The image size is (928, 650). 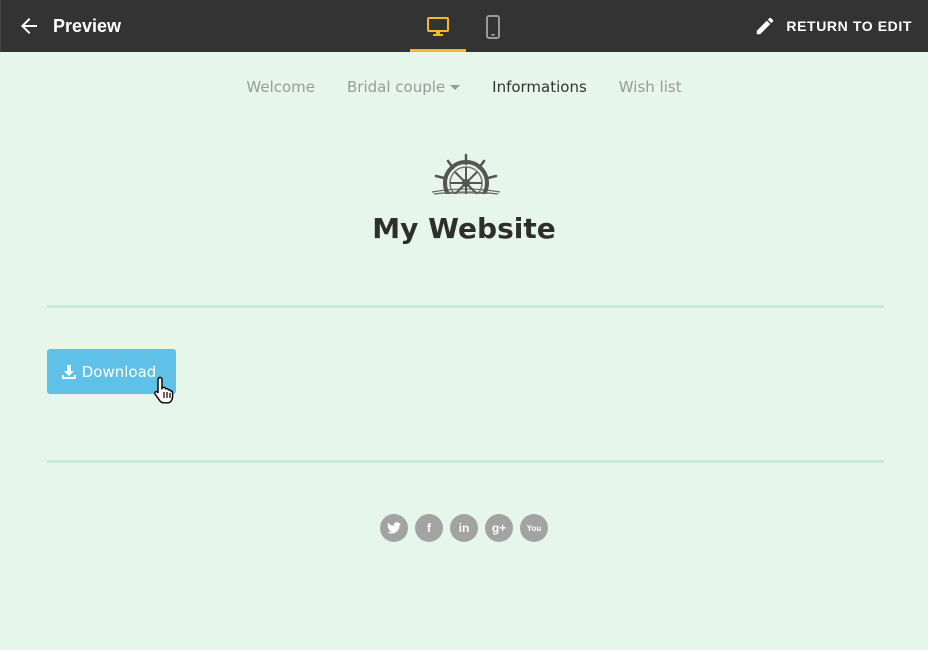 What do you see at coordinates (119, 371) in the screenshot?
I see `download-label: Download` at bounding box center [119, 371].